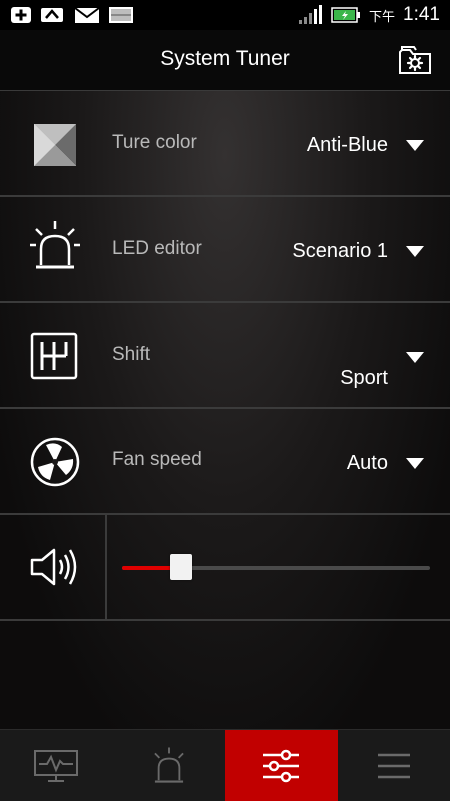 Image resolution: width=450 pixels, height=801 pixels. I want to click on volume-slider-thumb, so click(181, 567).